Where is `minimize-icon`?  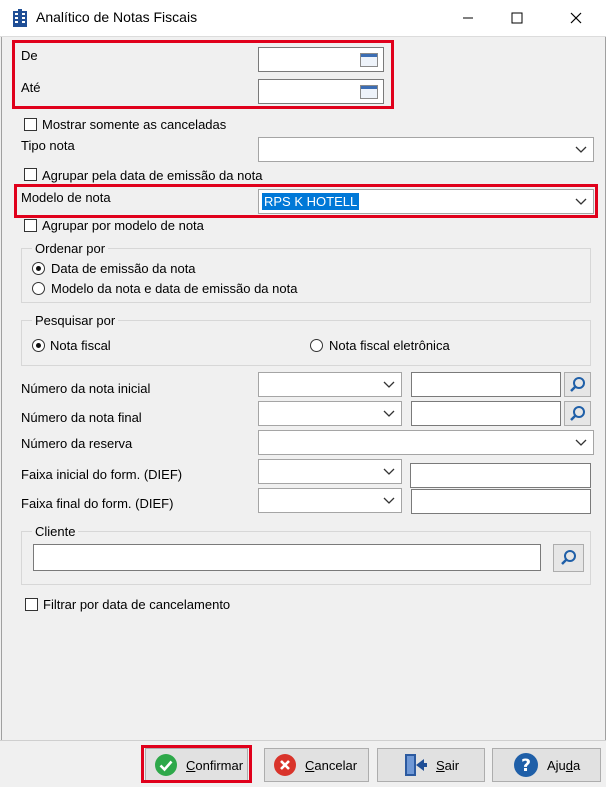
minimize-icon is located at coordinates (468, 18).